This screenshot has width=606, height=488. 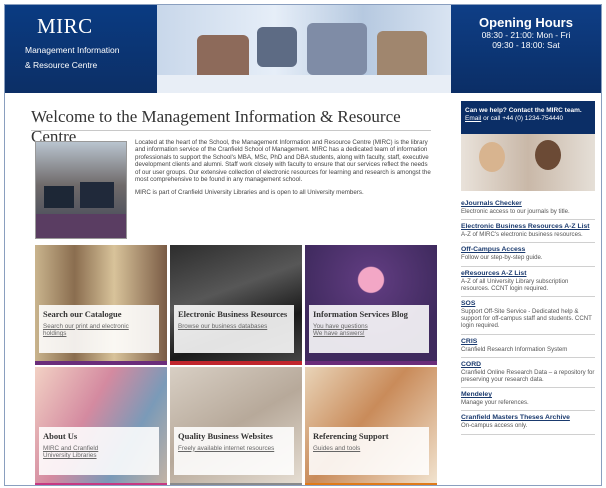 I want to click on tile-title: About Us, so click(x=99, y=436).